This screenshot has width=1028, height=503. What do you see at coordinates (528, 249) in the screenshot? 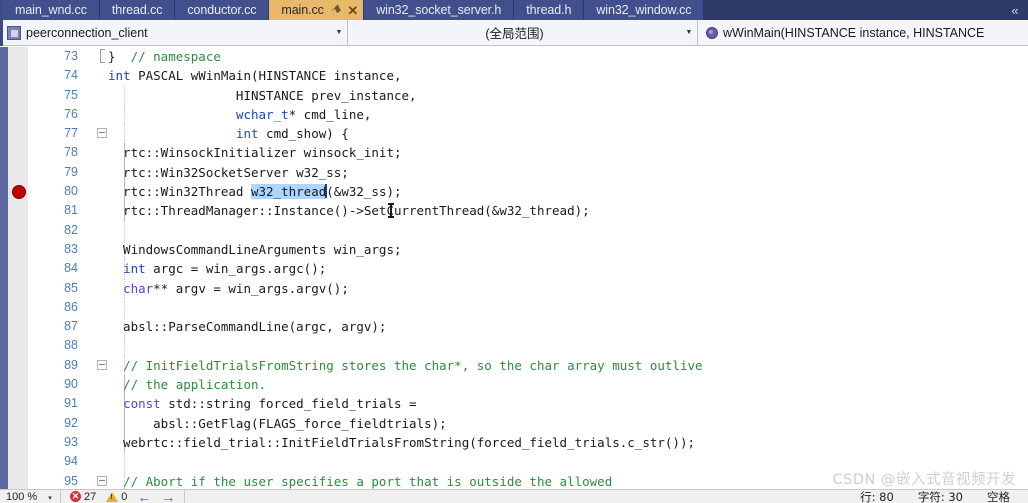
I see `code-line: 83 WindowsCommandLineArguments win_args;` at bounding box center [528, 249].